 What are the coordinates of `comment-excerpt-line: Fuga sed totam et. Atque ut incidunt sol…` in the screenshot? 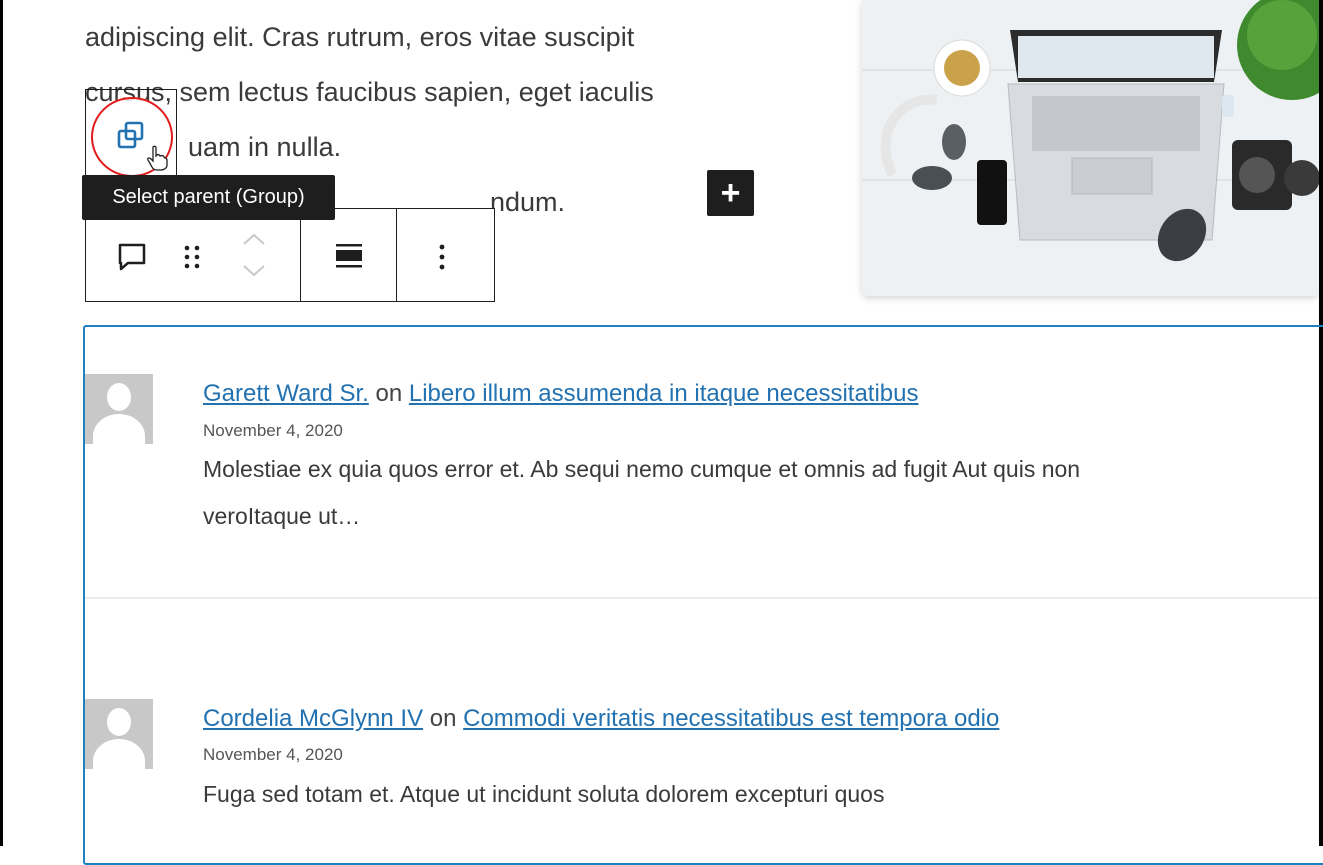 It's located at (544, 794).